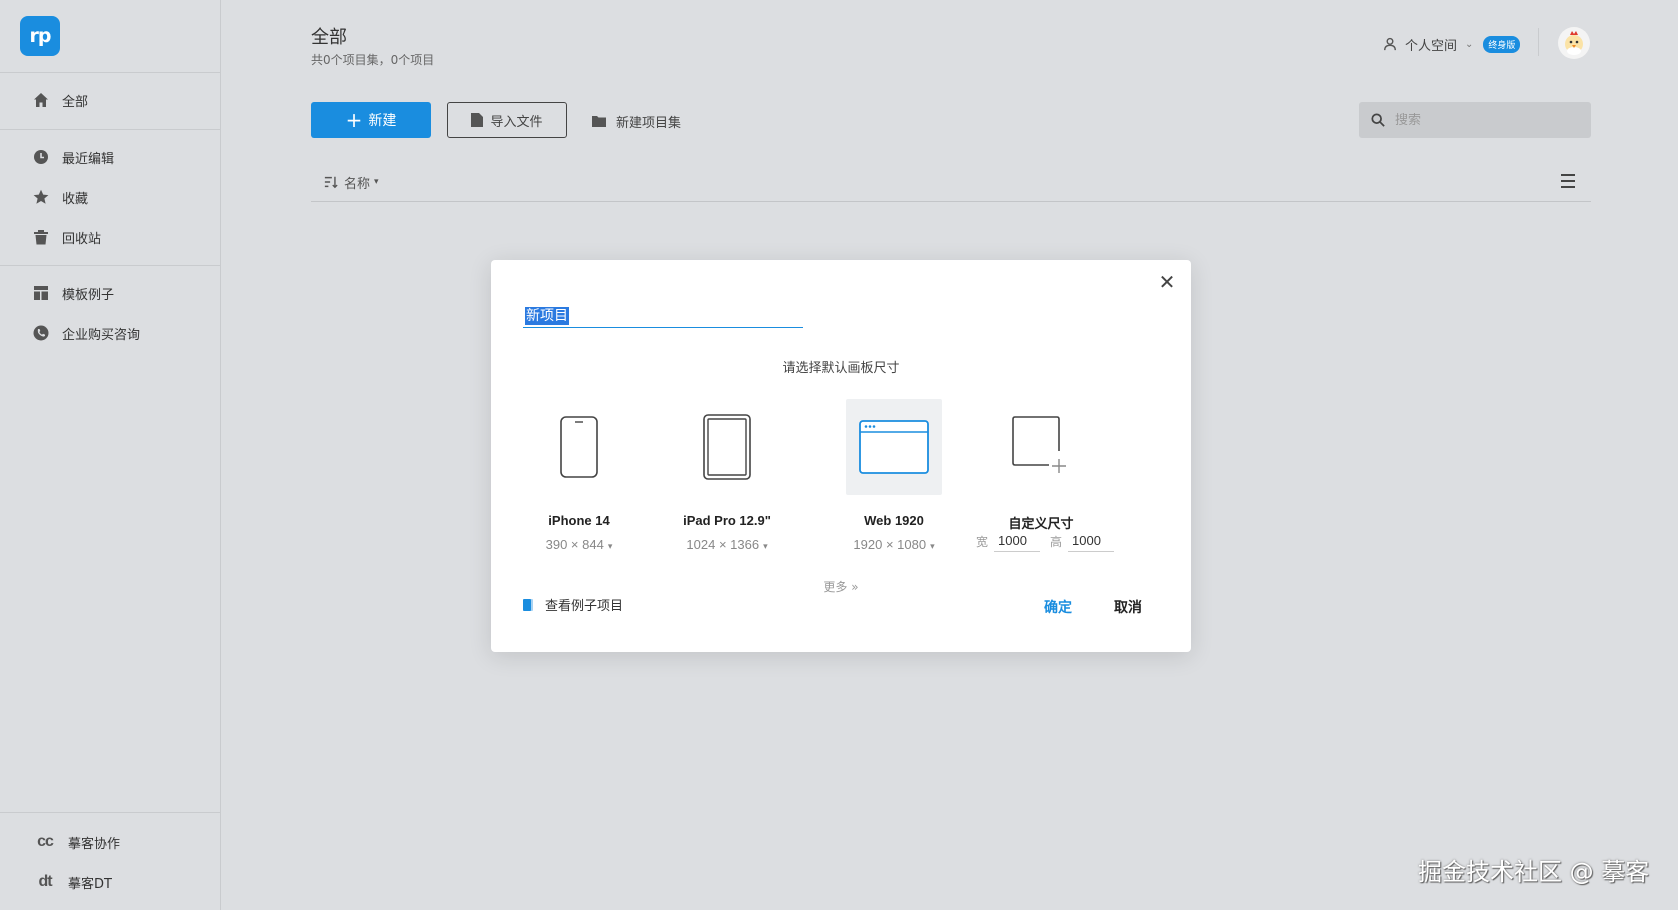  Describe the element at coordinates (1485, 120) in the screenshot. I see `search-input` at that location.